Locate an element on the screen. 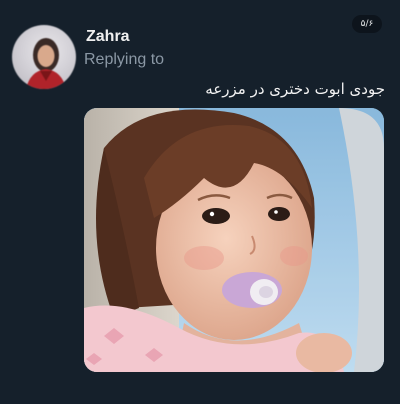  post-text: جودی ابوت دختری در مزرعه is located at coordinates (295, 89).